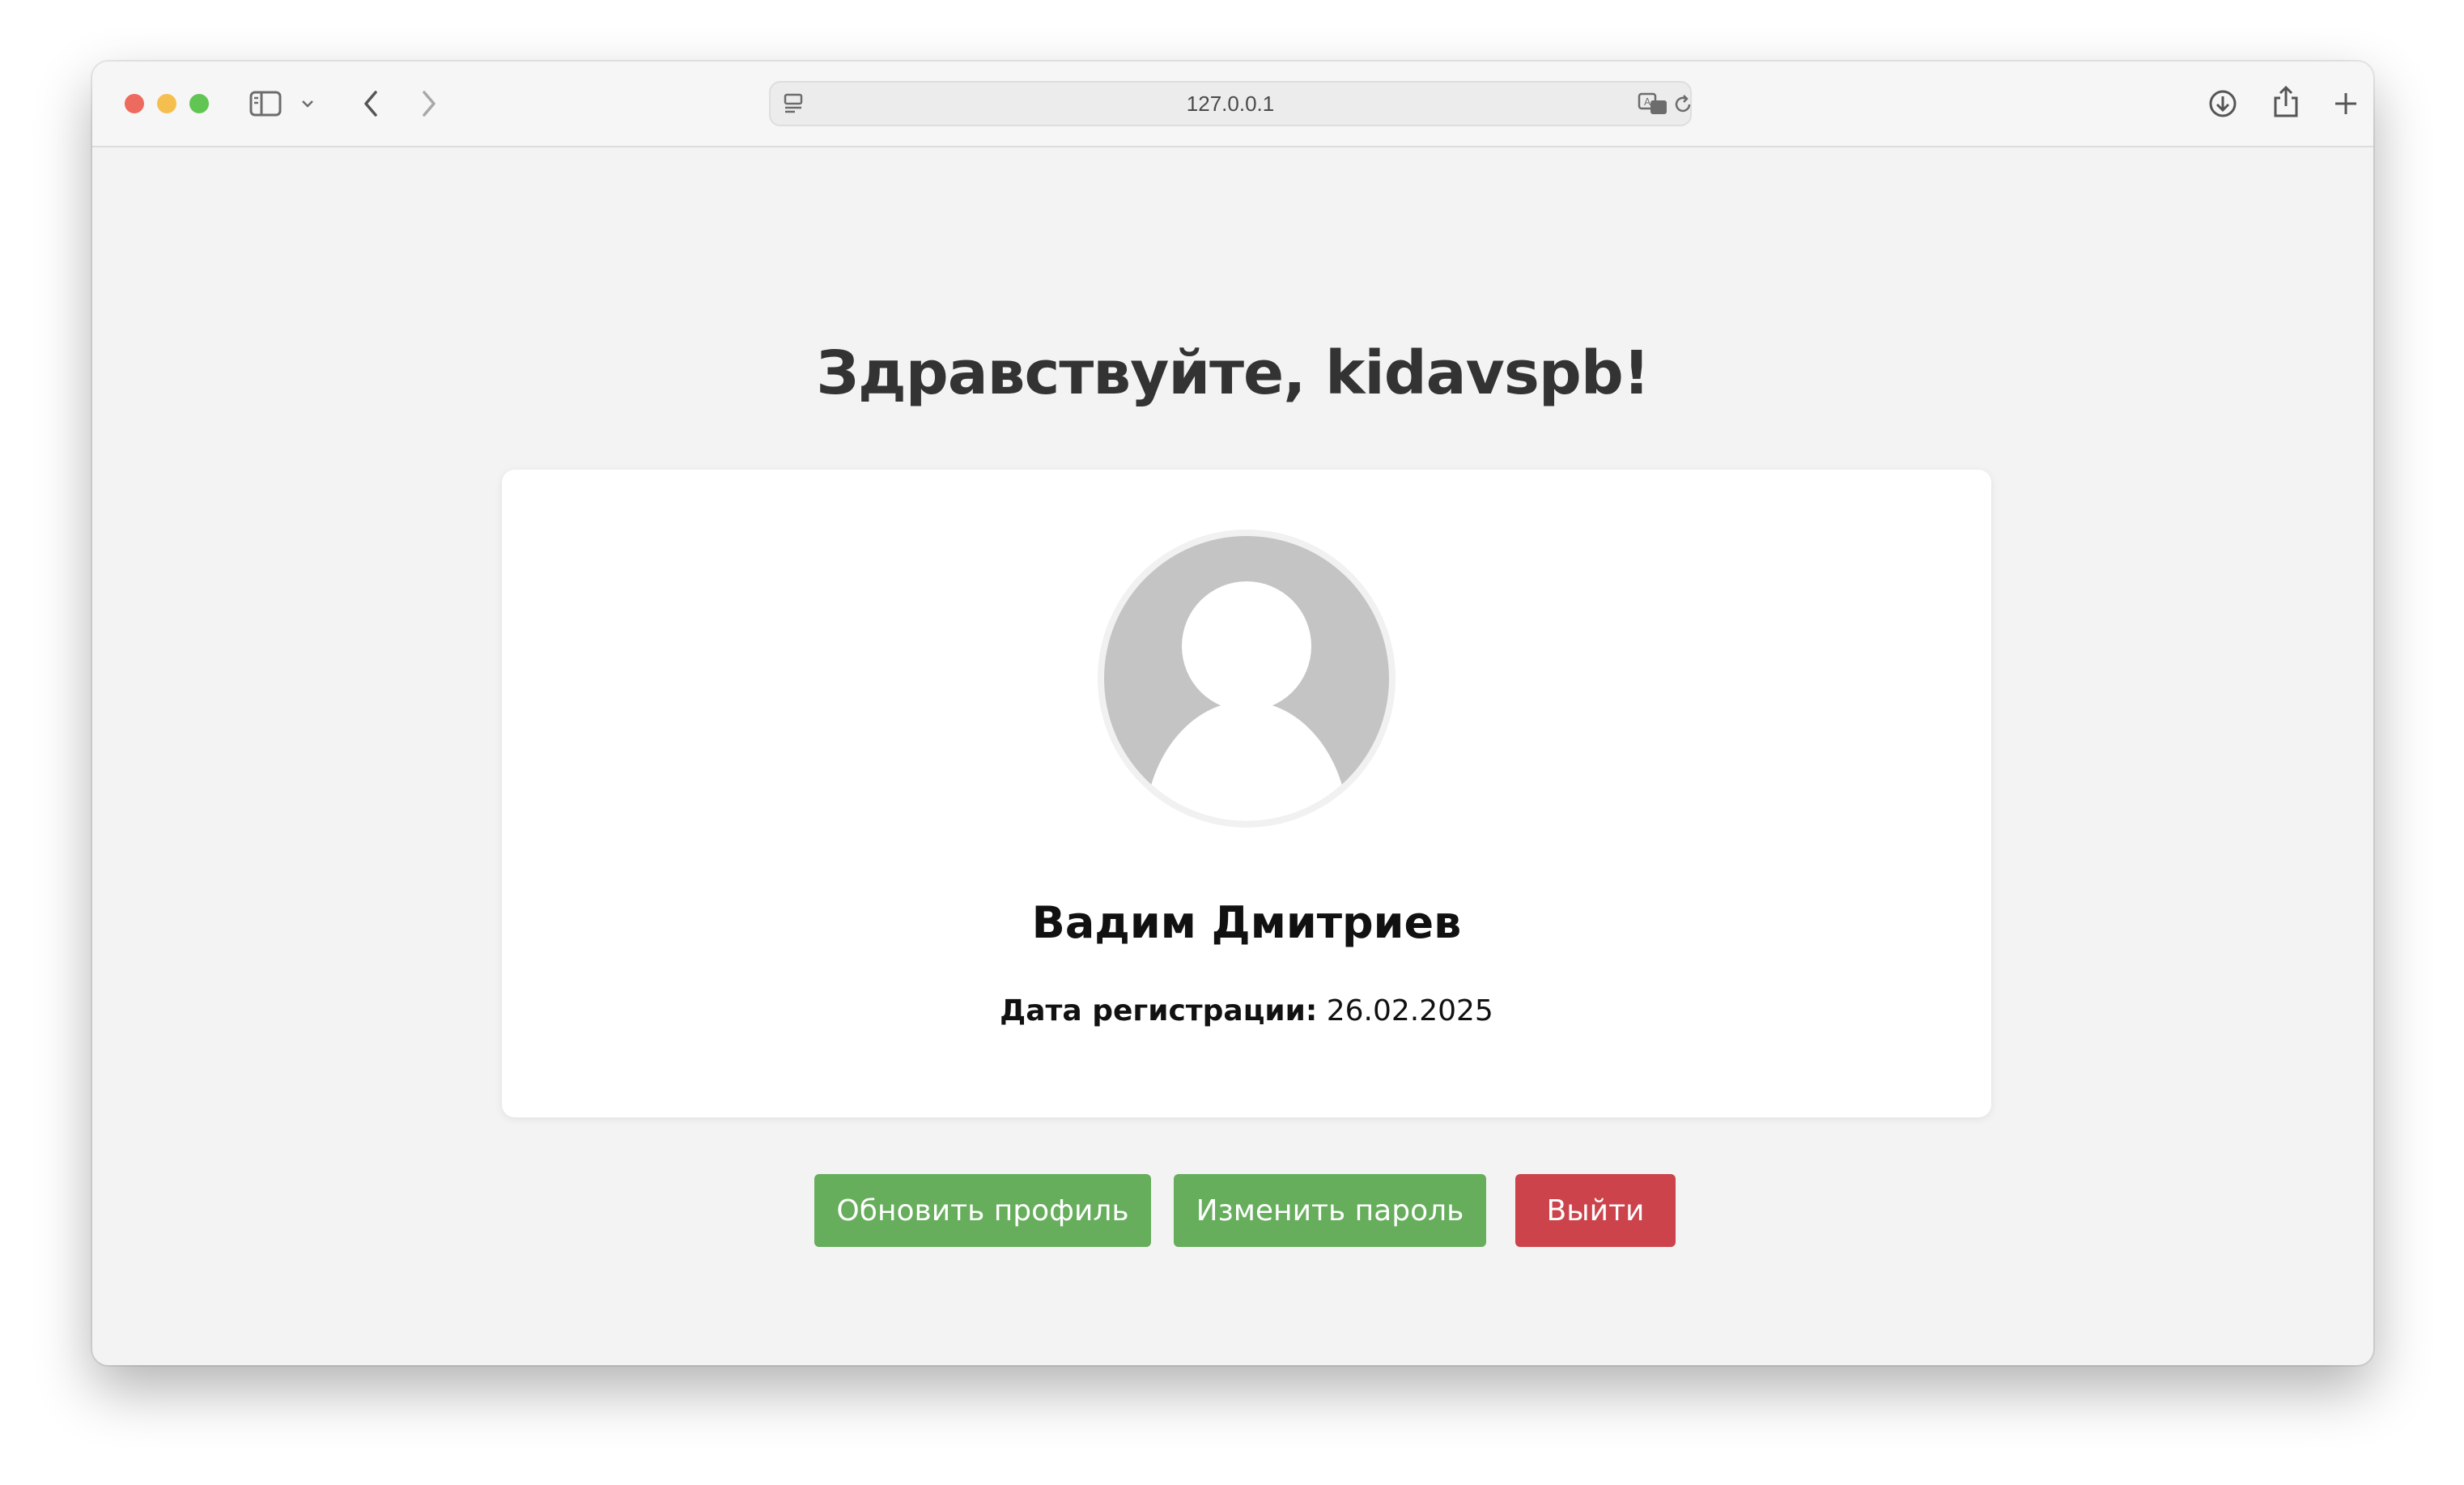  What do you see at coordinates (2346, 104) in the screenshot?
I see `new-tab-icon` at bounding box center [2346, 104].